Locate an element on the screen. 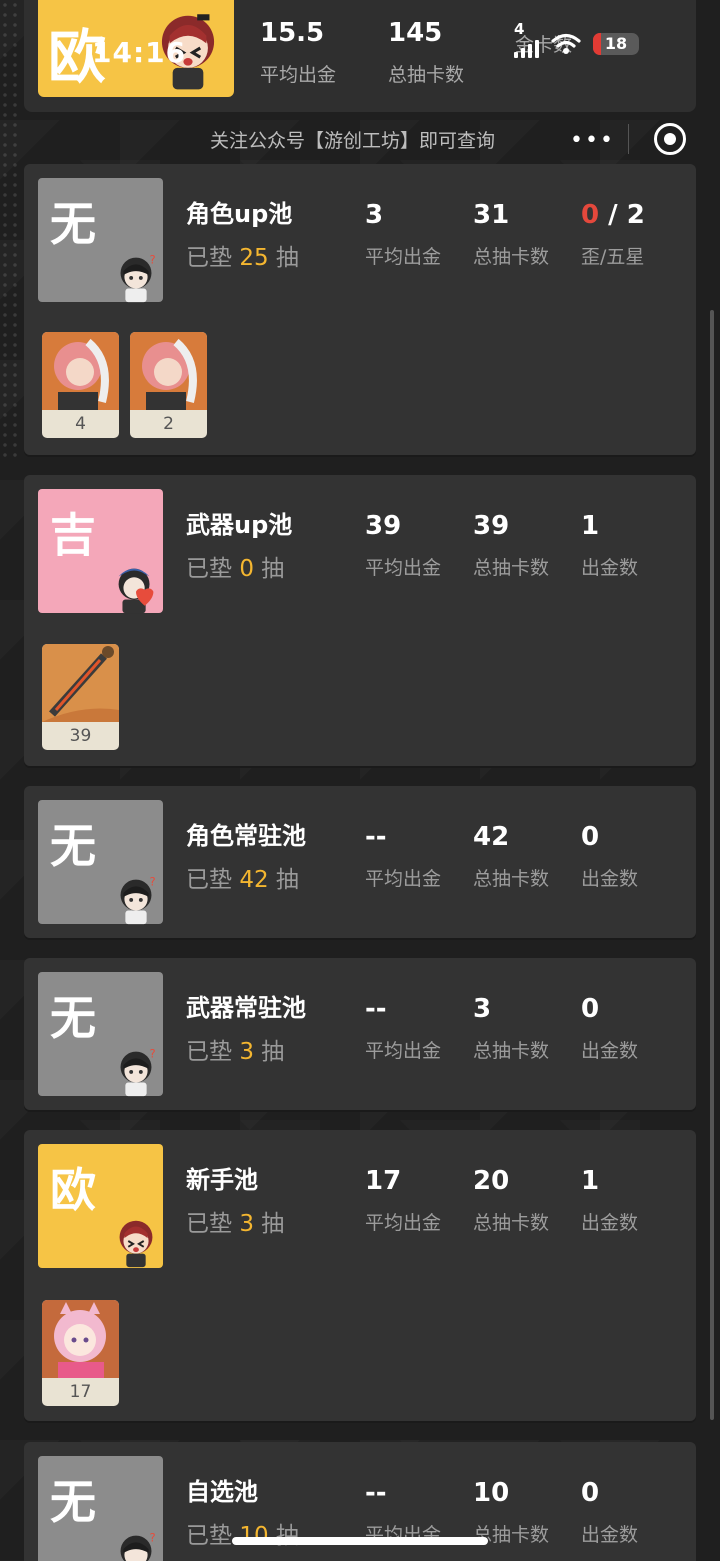 The height and width of the screenshot is (1561, 720). status-icons: 4 18 is located at coordinates (576, 39).